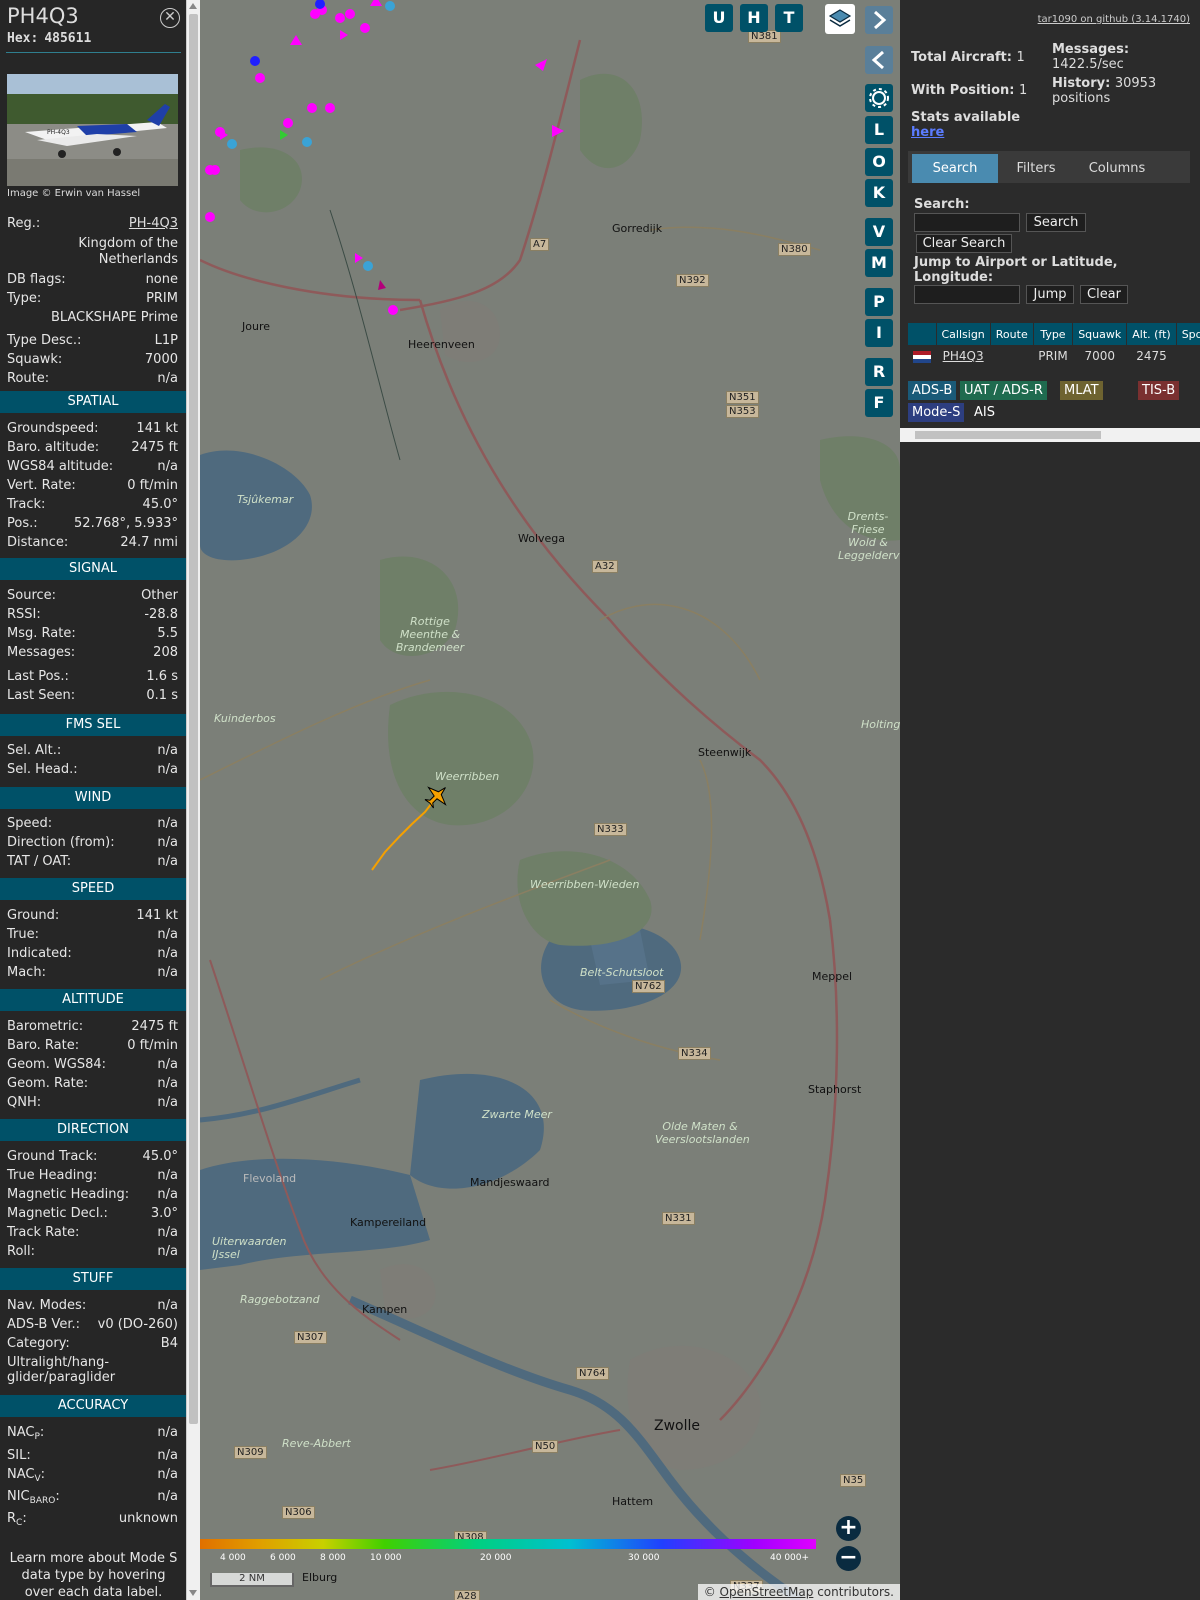  What do you see at coordinates (879, 372) in the screenshot?
I see `map-button-r: R` at bounding box center [879, 372].